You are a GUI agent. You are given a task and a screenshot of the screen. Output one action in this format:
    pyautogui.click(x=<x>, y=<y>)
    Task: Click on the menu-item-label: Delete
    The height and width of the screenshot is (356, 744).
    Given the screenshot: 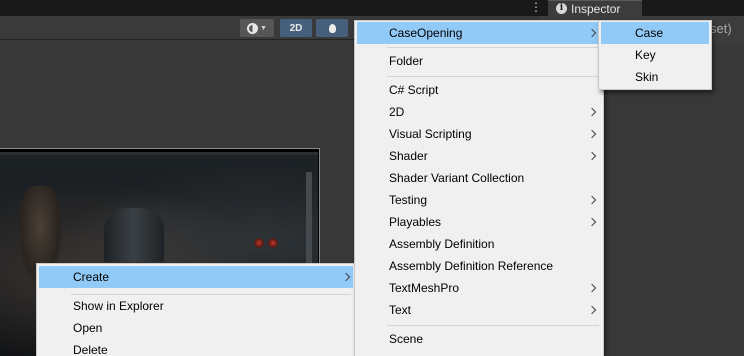 What is the action you would take?
    pyautogui.click(x=90, y=349)
    